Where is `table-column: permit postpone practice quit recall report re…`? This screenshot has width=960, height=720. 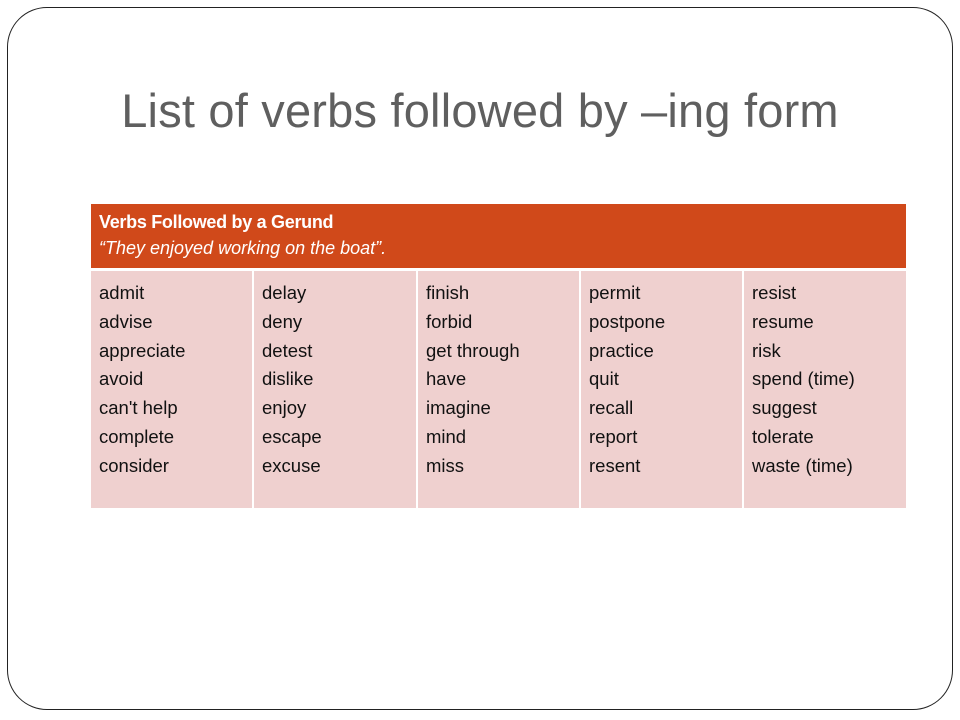 table-column: permit postpone practice quit recall report re… is located at coordinates (662, 389).